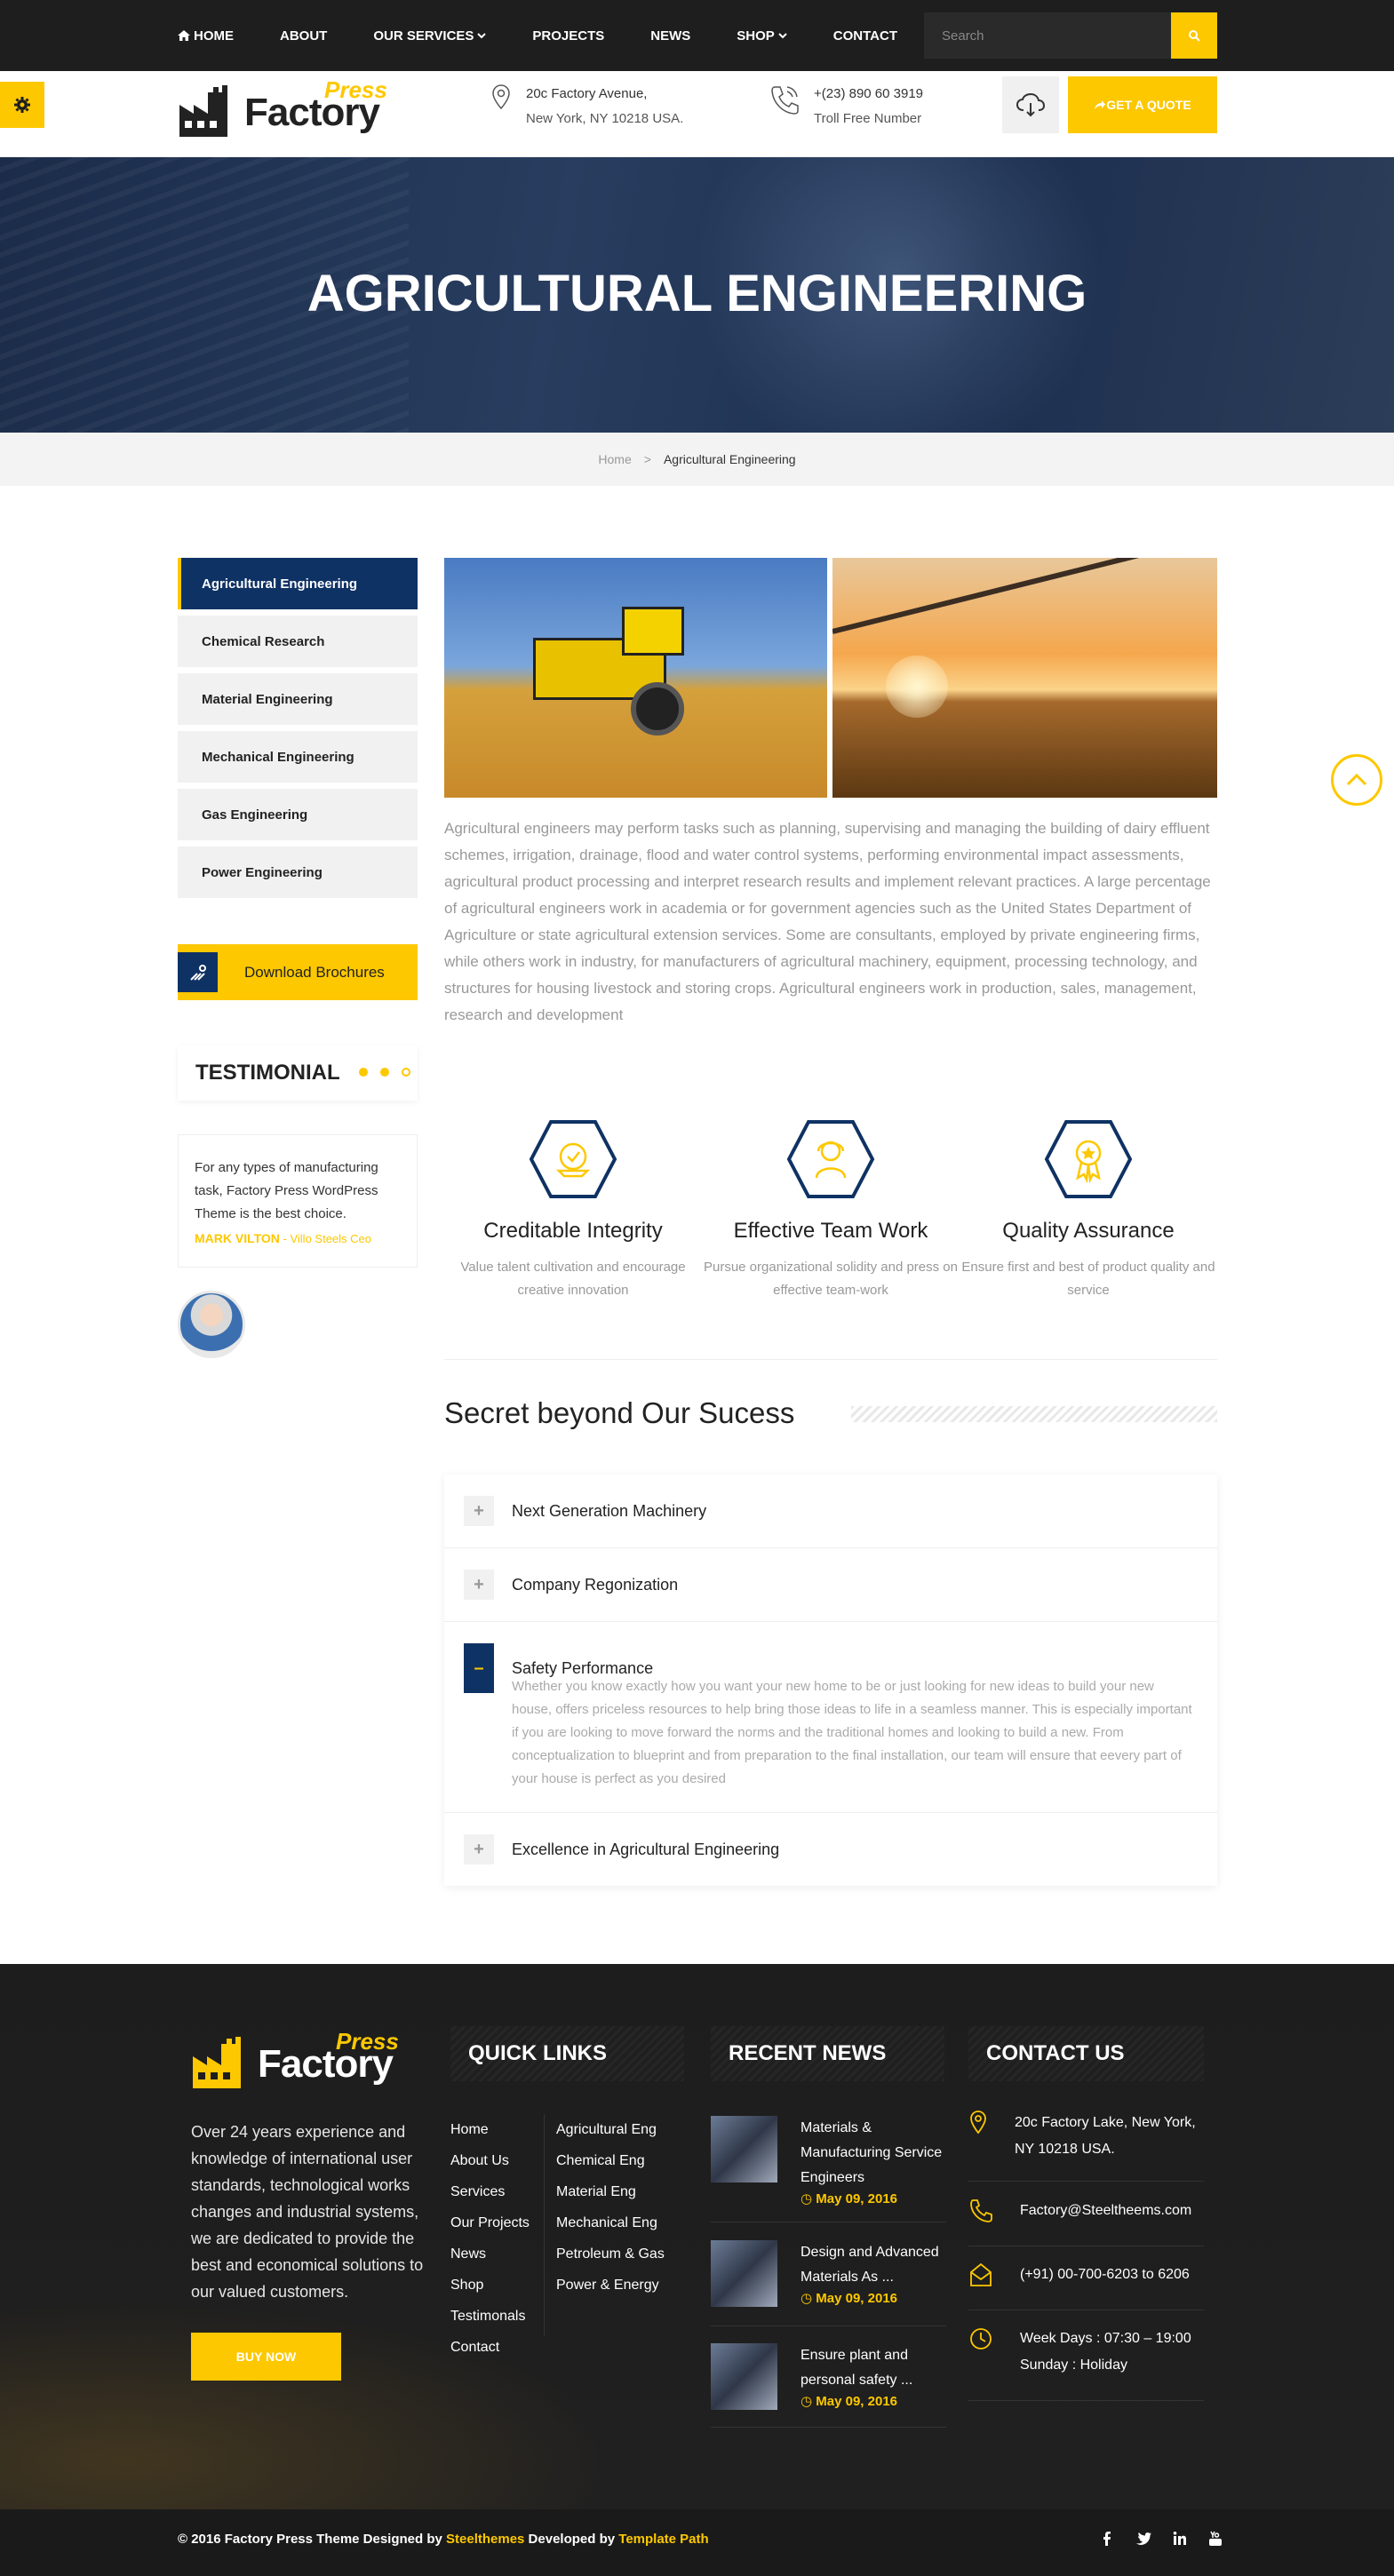 This screenshot has width=1394, height=2576. I want to click on sidebar-item-agricultural-engineering: Agricultural Engineering, so click(298, 583).